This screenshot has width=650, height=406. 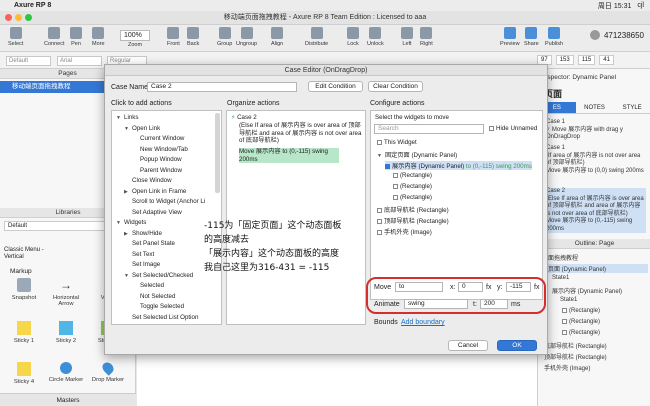 I want to click on font-select: Arial, so click(x=79, y=61).